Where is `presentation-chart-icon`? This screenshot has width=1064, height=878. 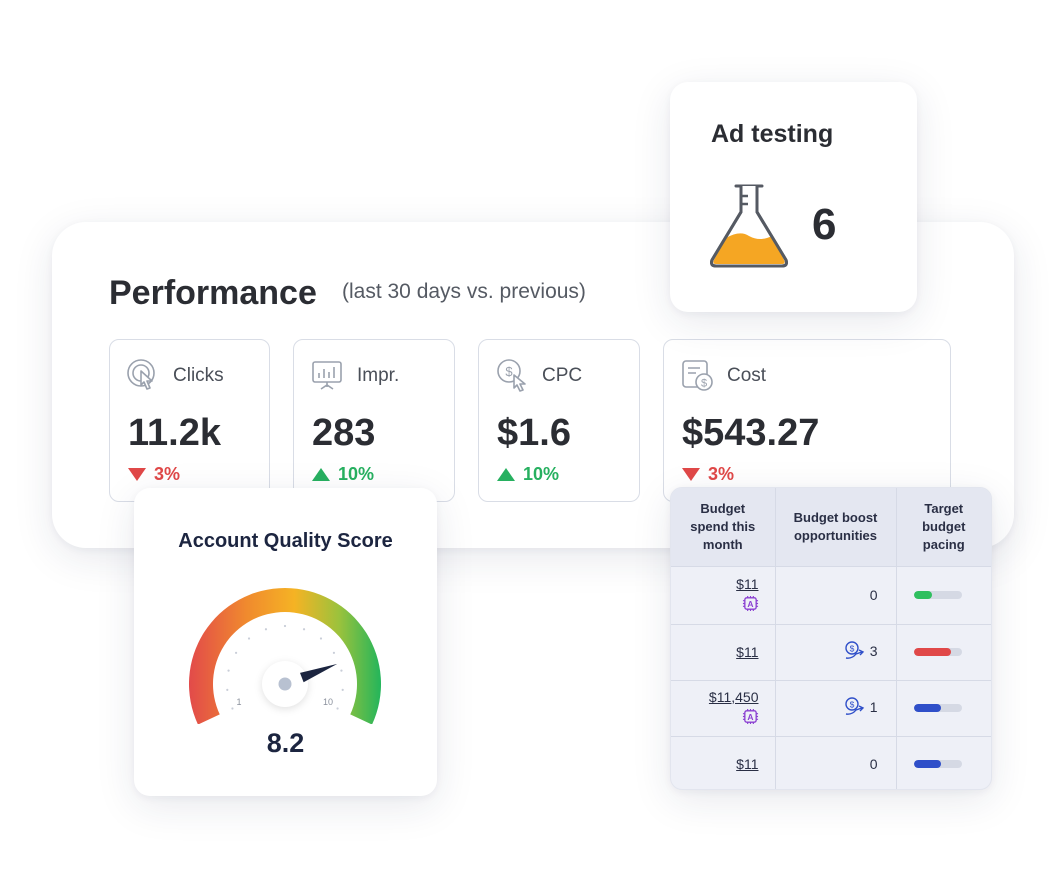 presentation-chart-icon is located at coordinates (327, 375).